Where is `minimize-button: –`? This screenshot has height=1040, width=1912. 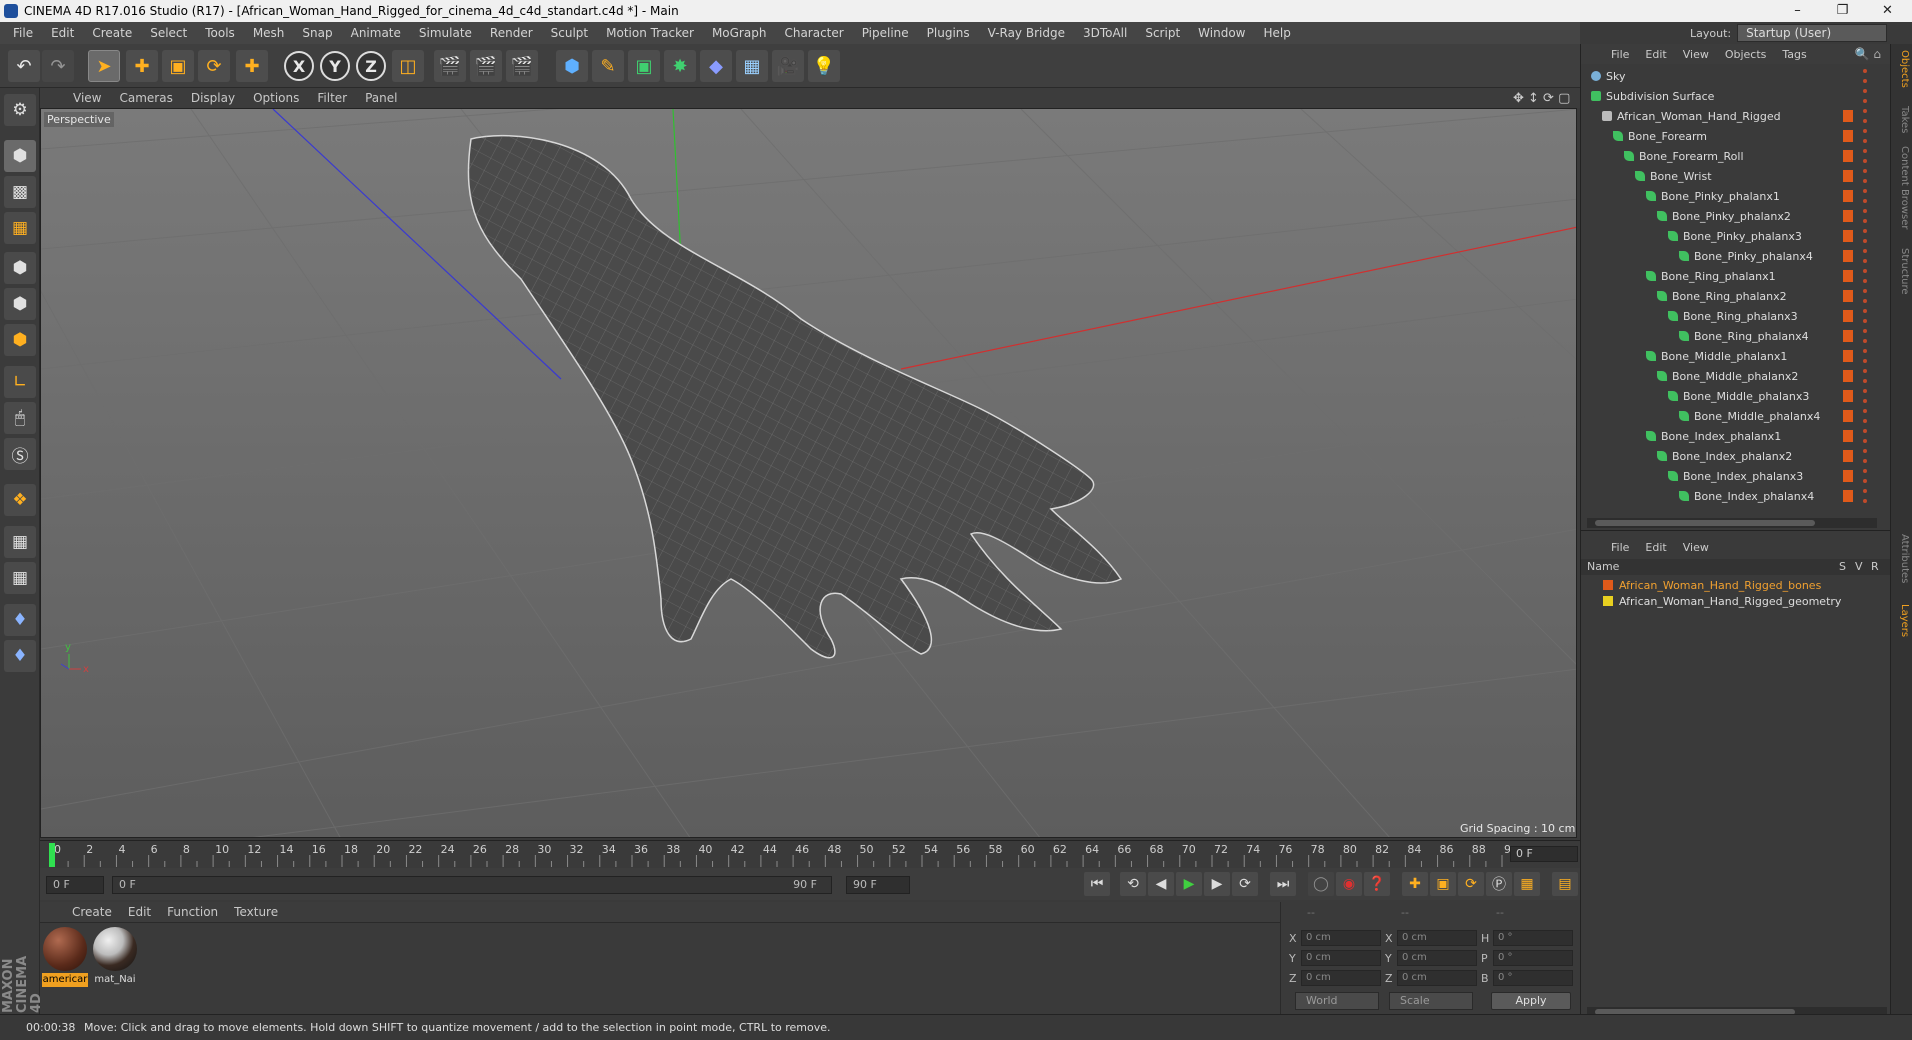 minimize-button: – is located at coordinates (1797, 11).